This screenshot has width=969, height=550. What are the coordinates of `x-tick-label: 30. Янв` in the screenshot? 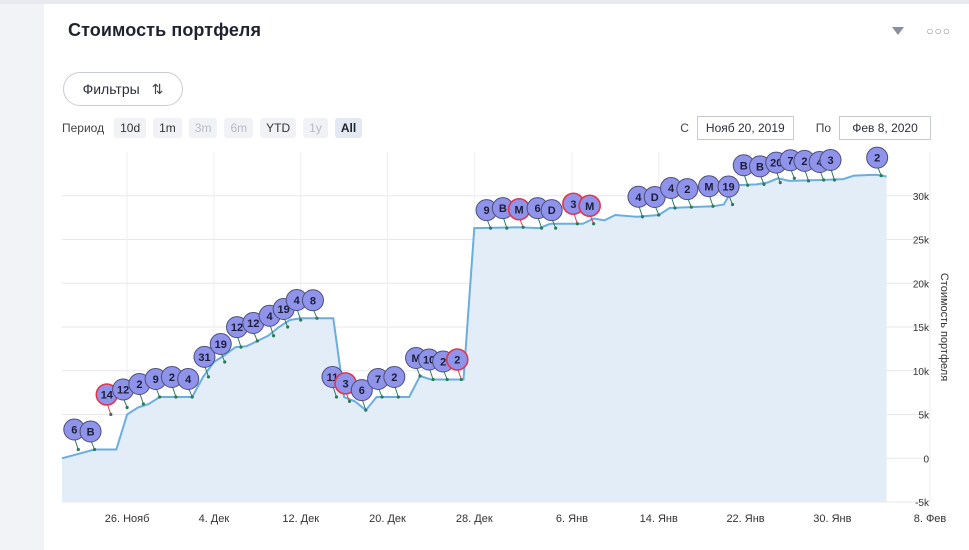 It's located at (832, 519).